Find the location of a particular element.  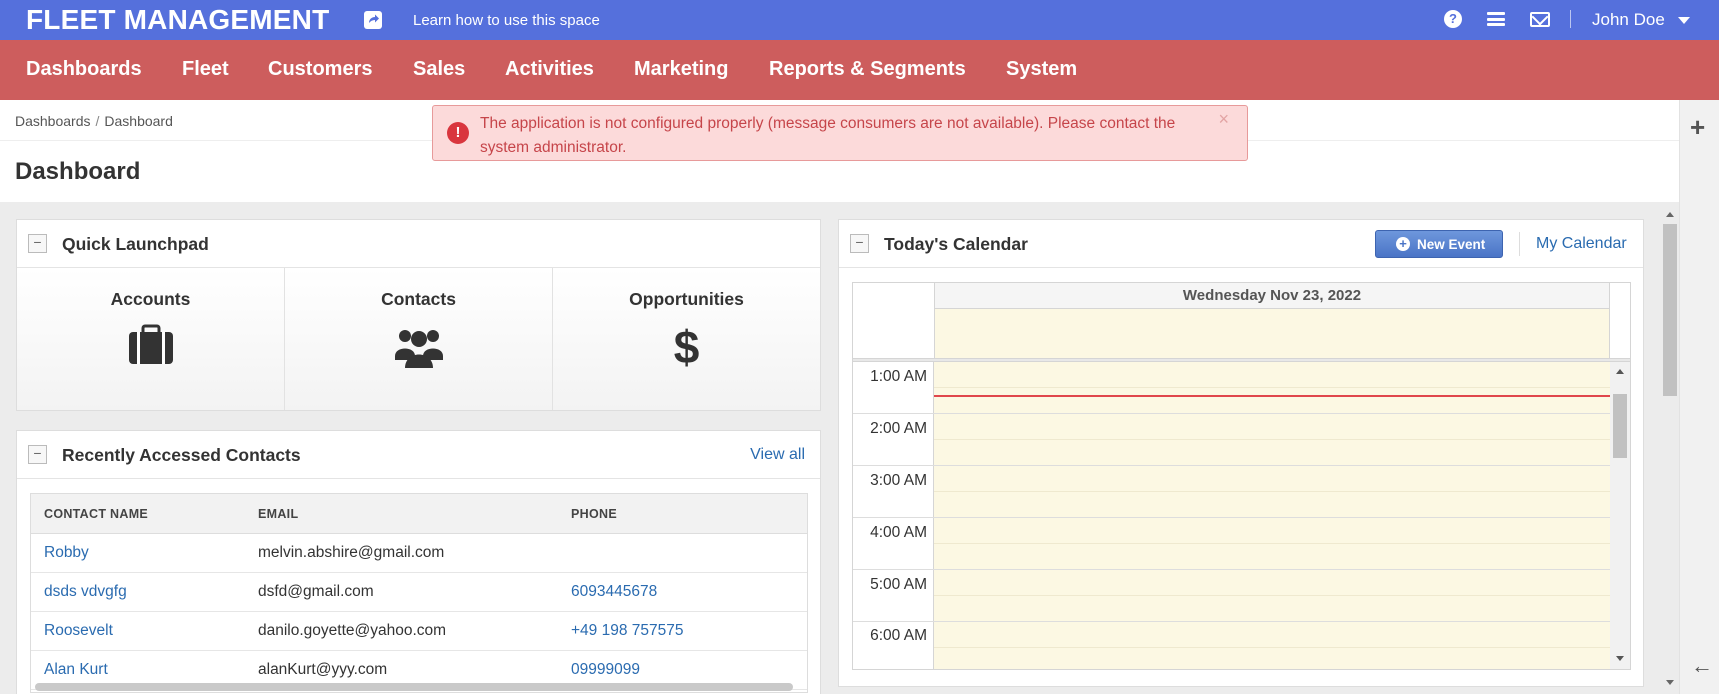

close-icon: × is located at coordinates (1223, 119).